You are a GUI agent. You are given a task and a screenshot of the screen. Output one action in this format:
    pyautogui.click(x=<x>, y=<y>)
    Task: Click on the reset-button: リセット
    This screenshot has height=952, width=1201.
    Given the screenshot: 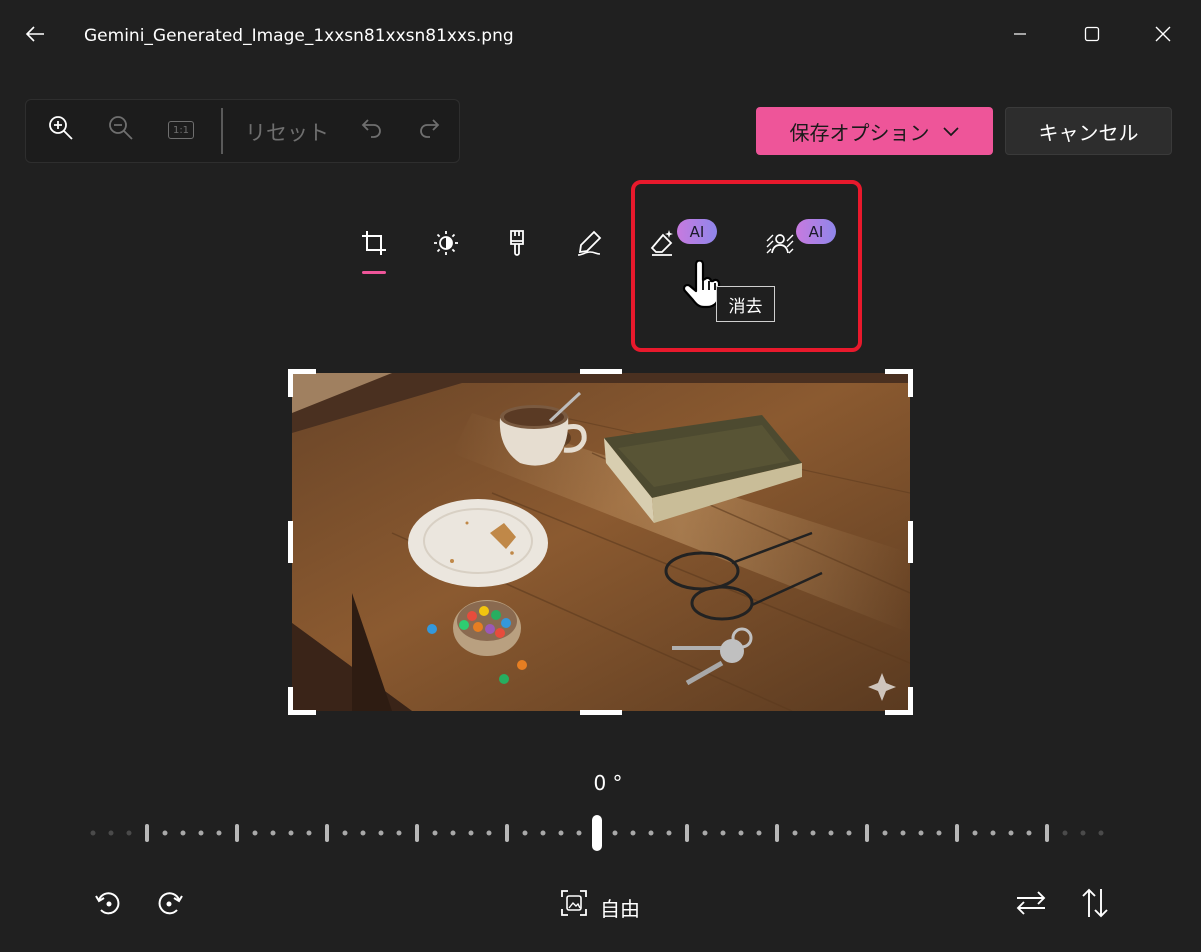 What is the action you would take?
    pyautogui.click(x=287, y=132)
    